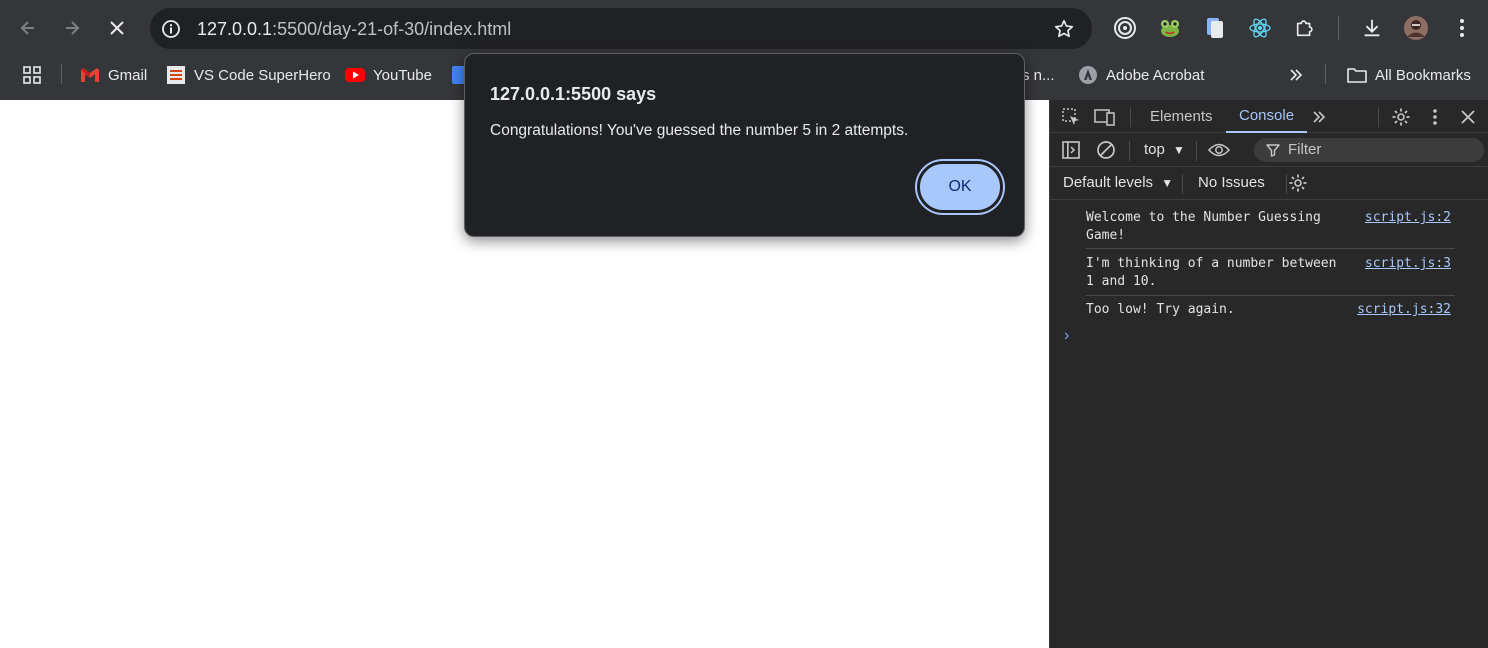 This screenshot has height=648, width=1488. I want to click on extension-react-icon, so click(1260, 28).